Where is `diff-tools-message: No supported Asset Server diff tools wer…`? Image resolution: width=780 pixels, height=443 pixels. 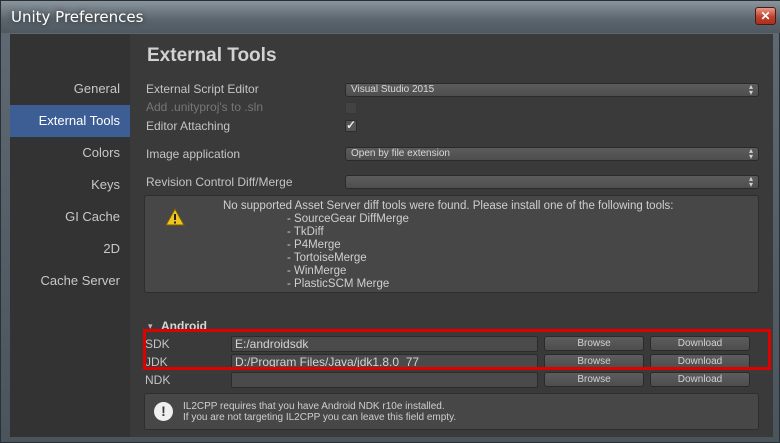
diff-tools-message: No supported Asset Server diff tools wer… is located at coordinates (448, 245).